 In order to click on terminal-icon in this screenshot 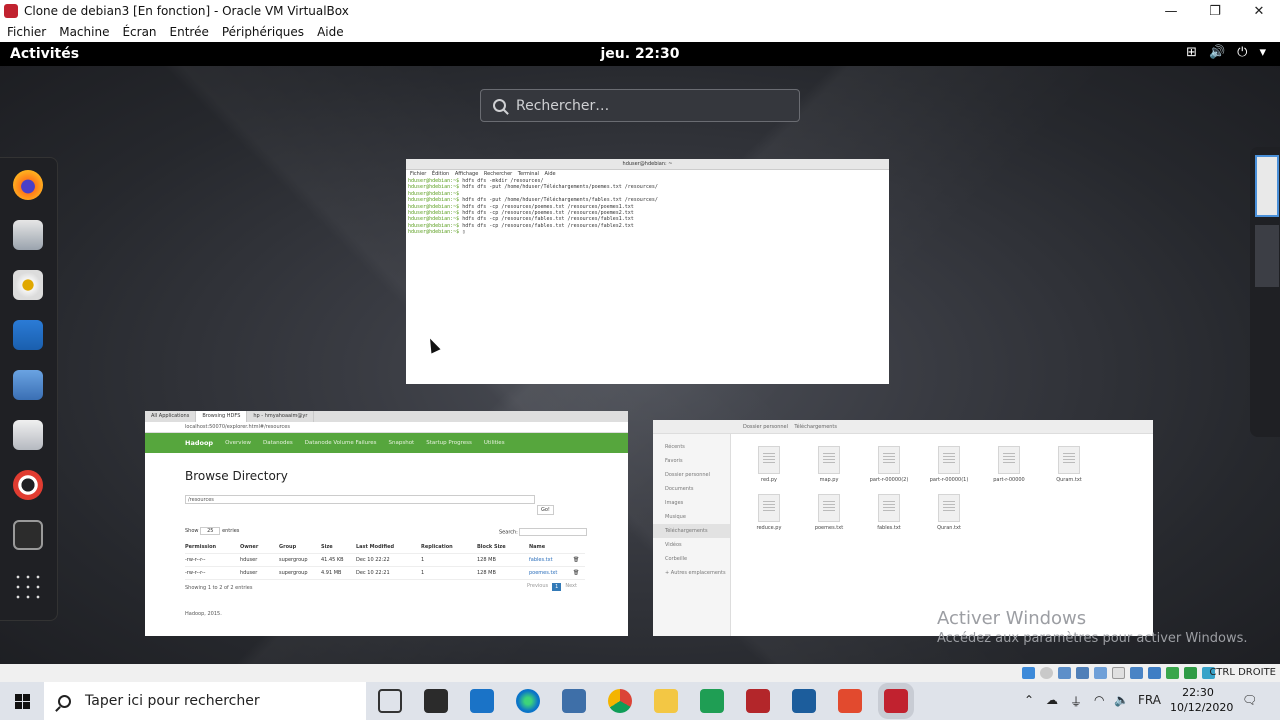, I will do `click(28, 535)`.